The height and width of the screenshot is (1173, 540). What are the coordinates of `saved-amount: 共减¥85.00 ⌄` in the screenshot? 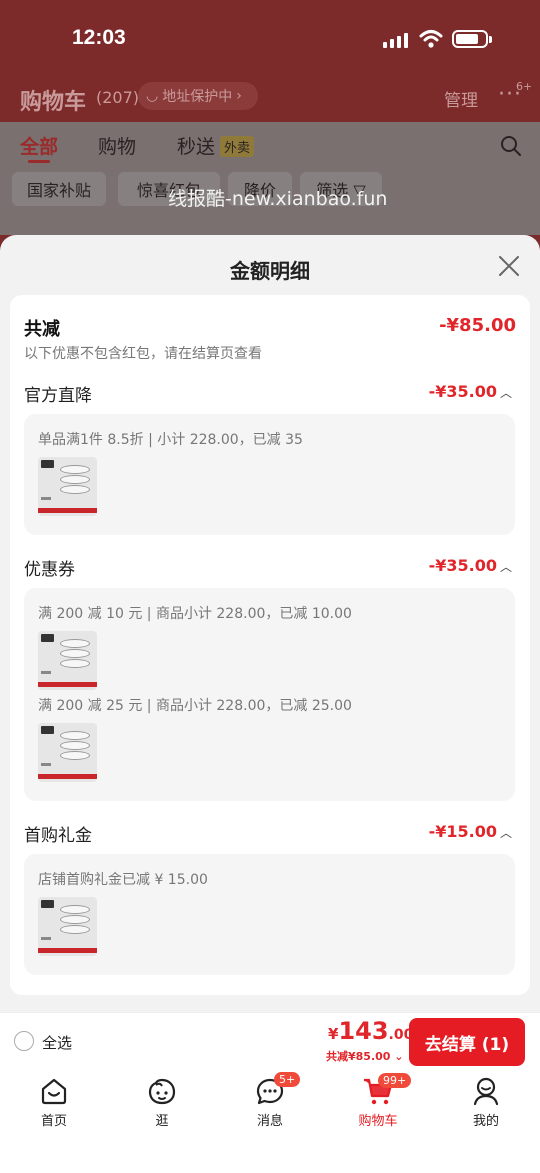 It's located at (365, 1056).